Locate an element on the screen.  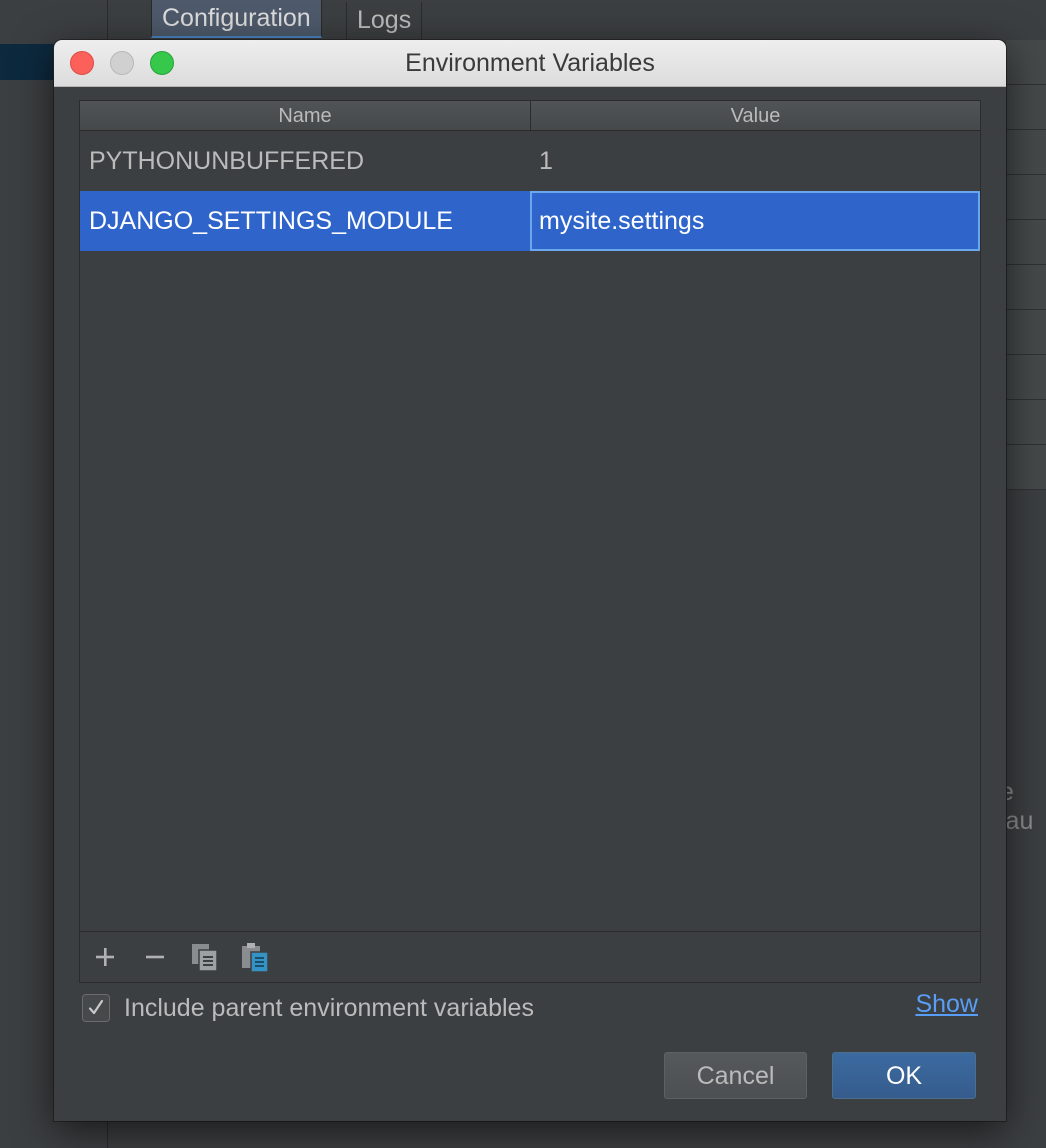
paste-icon is located at coordinates (255, 958).